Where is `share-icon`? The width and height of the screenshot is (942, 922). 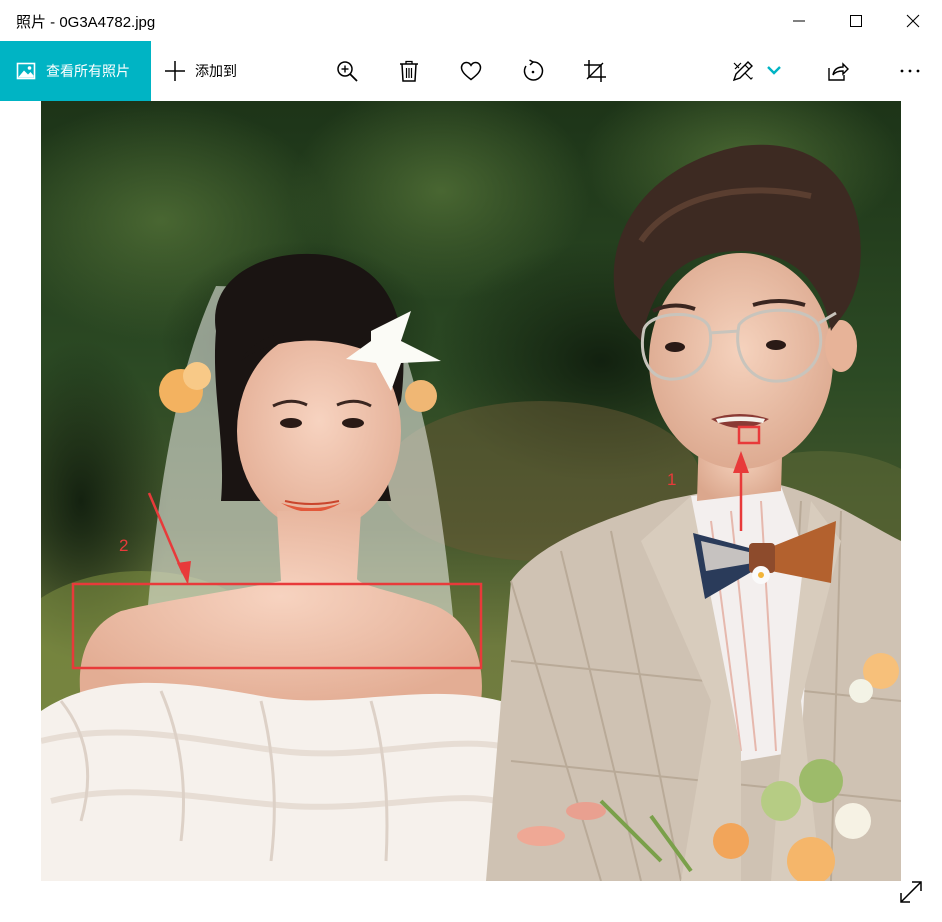 share-icon is located at coordinates (838, 71).